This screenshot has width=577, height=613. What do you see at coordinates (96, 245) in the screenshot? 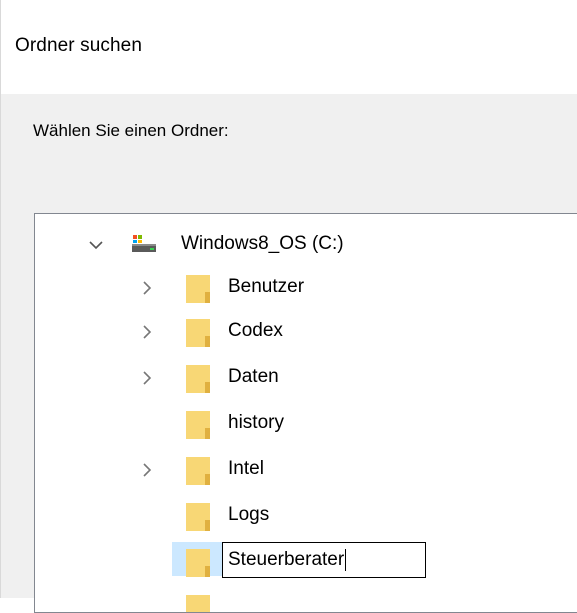
I see `chevron-down-icon` at bounding box center [96, 245].